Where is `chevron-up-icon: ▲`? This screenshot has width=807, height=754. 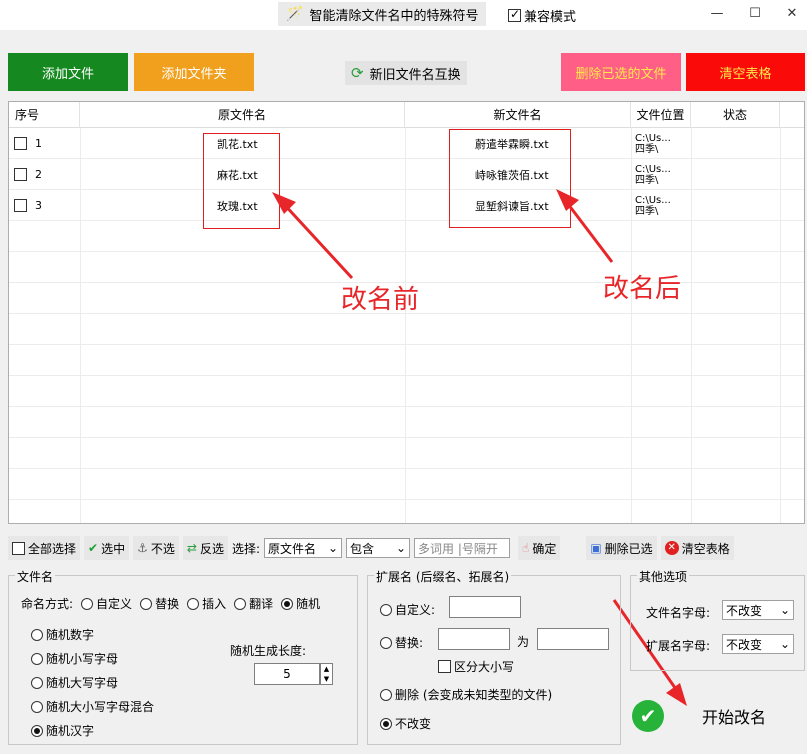
chevron-up-icon: ▲ is located at coordinates (326, 669).